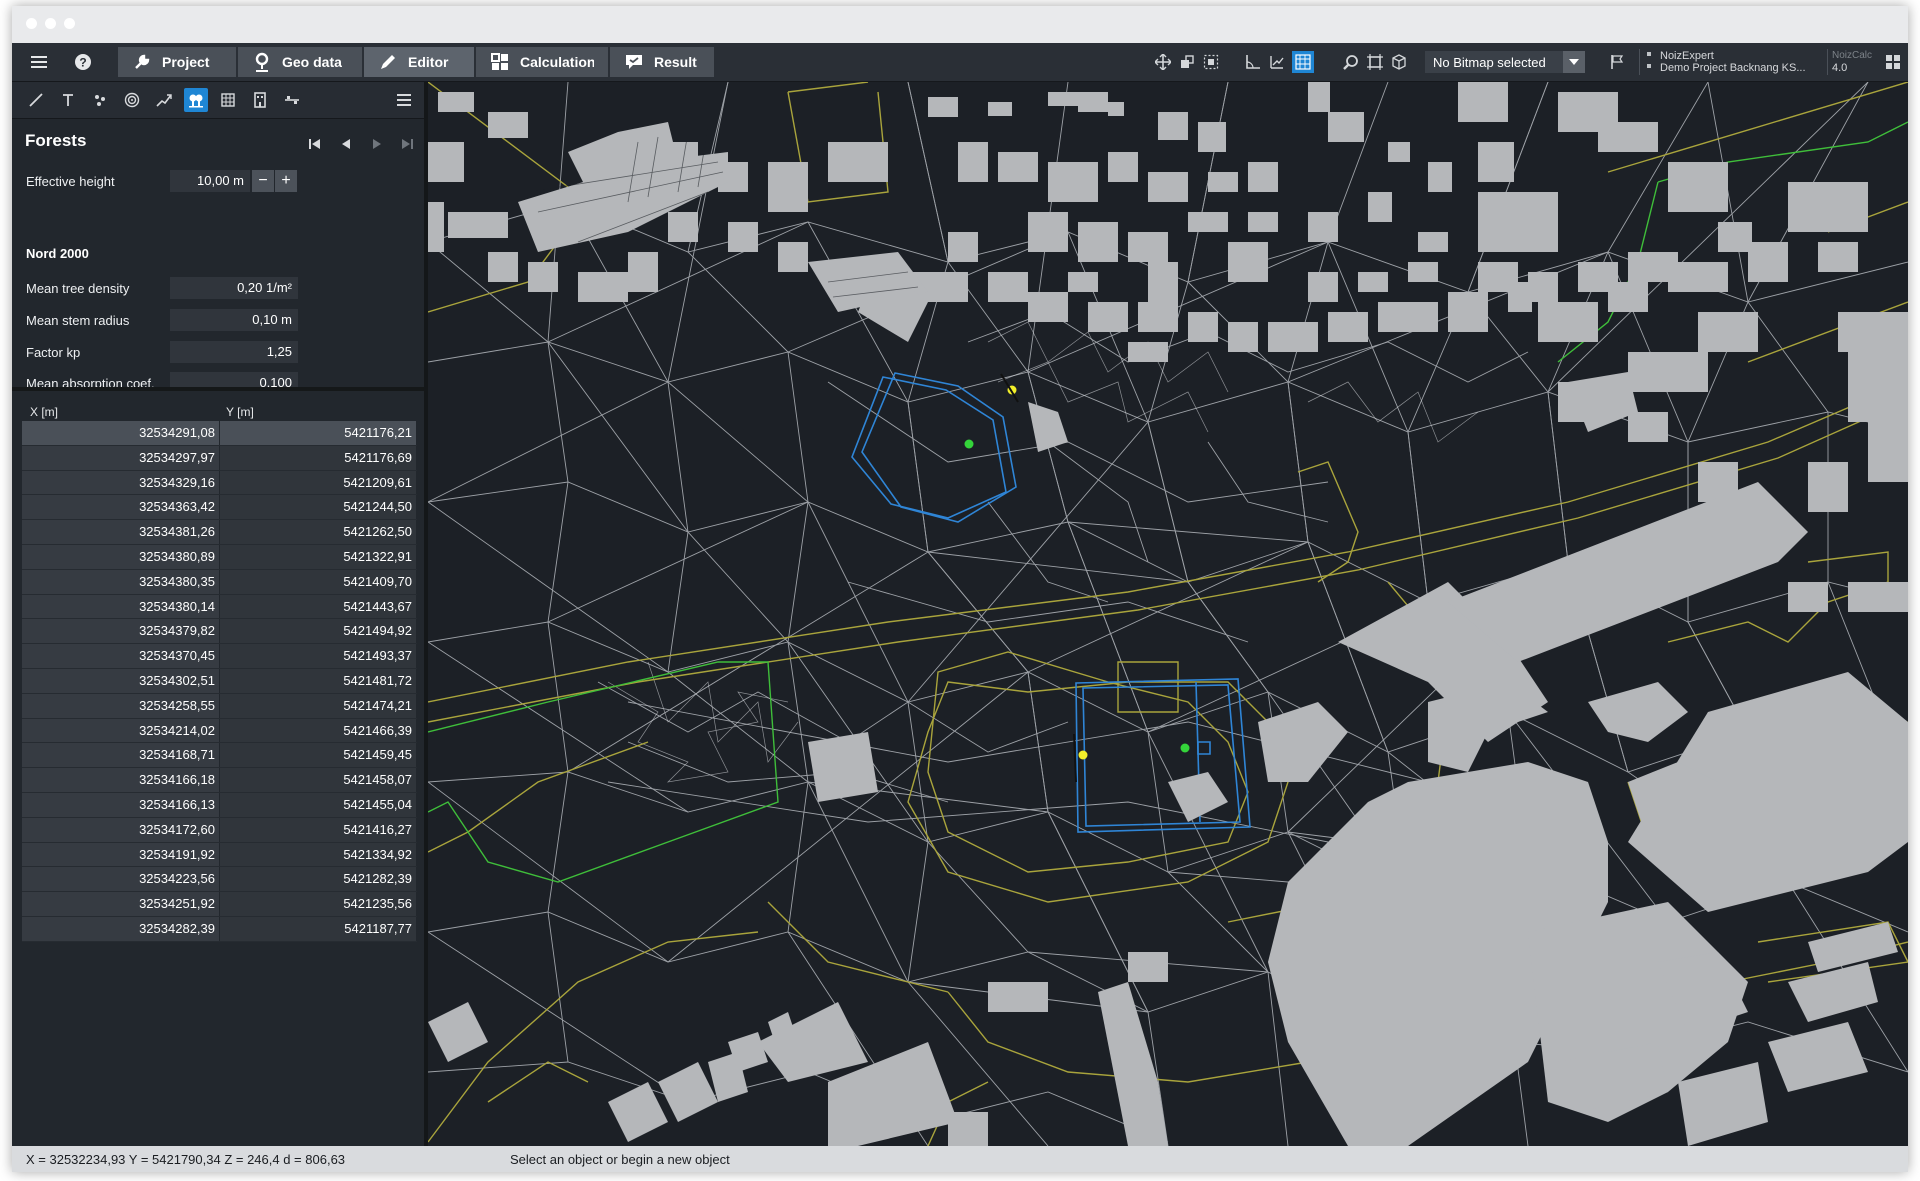 The width and height of the screenshot is (1920, 1181). Describe the element at coordinates (292, 100) in the screenshot. I see `barrier-tool-icon` at that location.